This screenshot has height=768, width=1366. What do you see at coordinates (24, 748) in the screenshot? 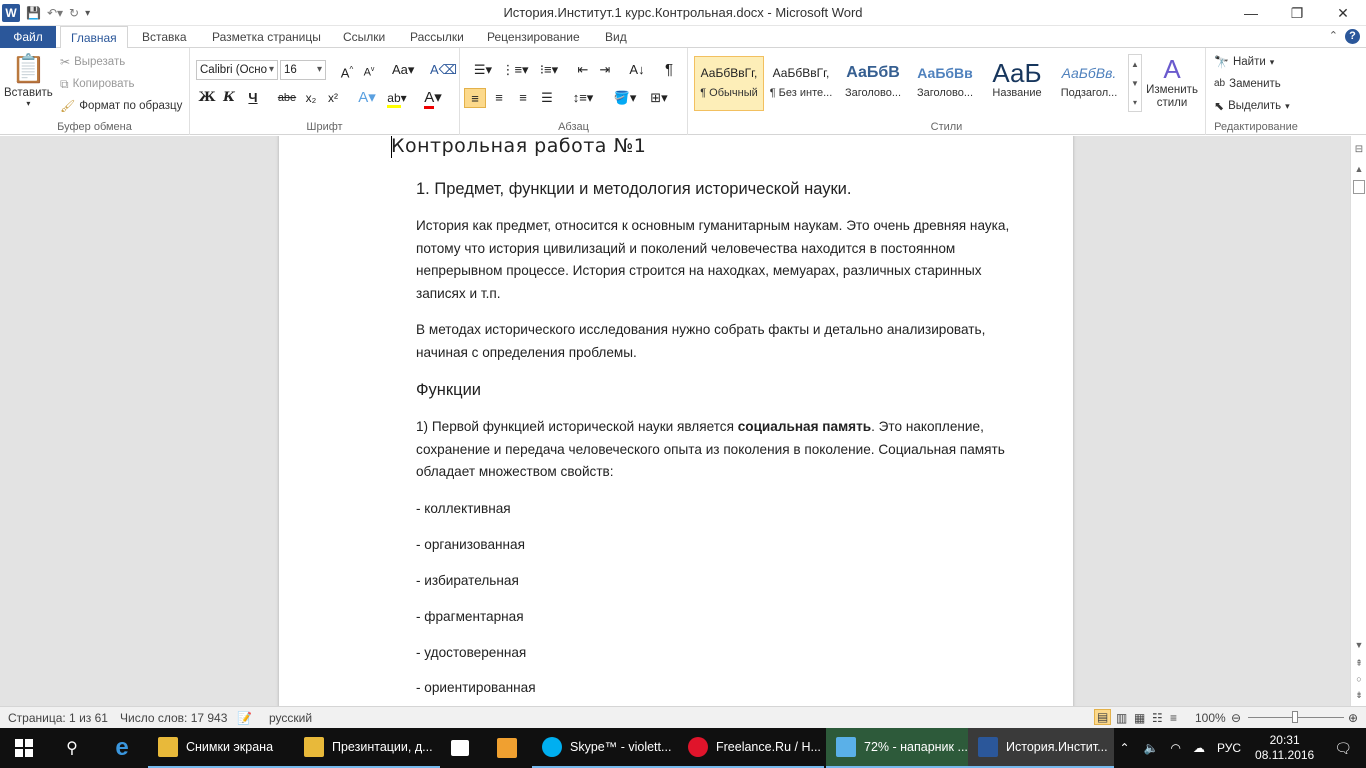
I see `start-button` at bounding box center [24, 748].